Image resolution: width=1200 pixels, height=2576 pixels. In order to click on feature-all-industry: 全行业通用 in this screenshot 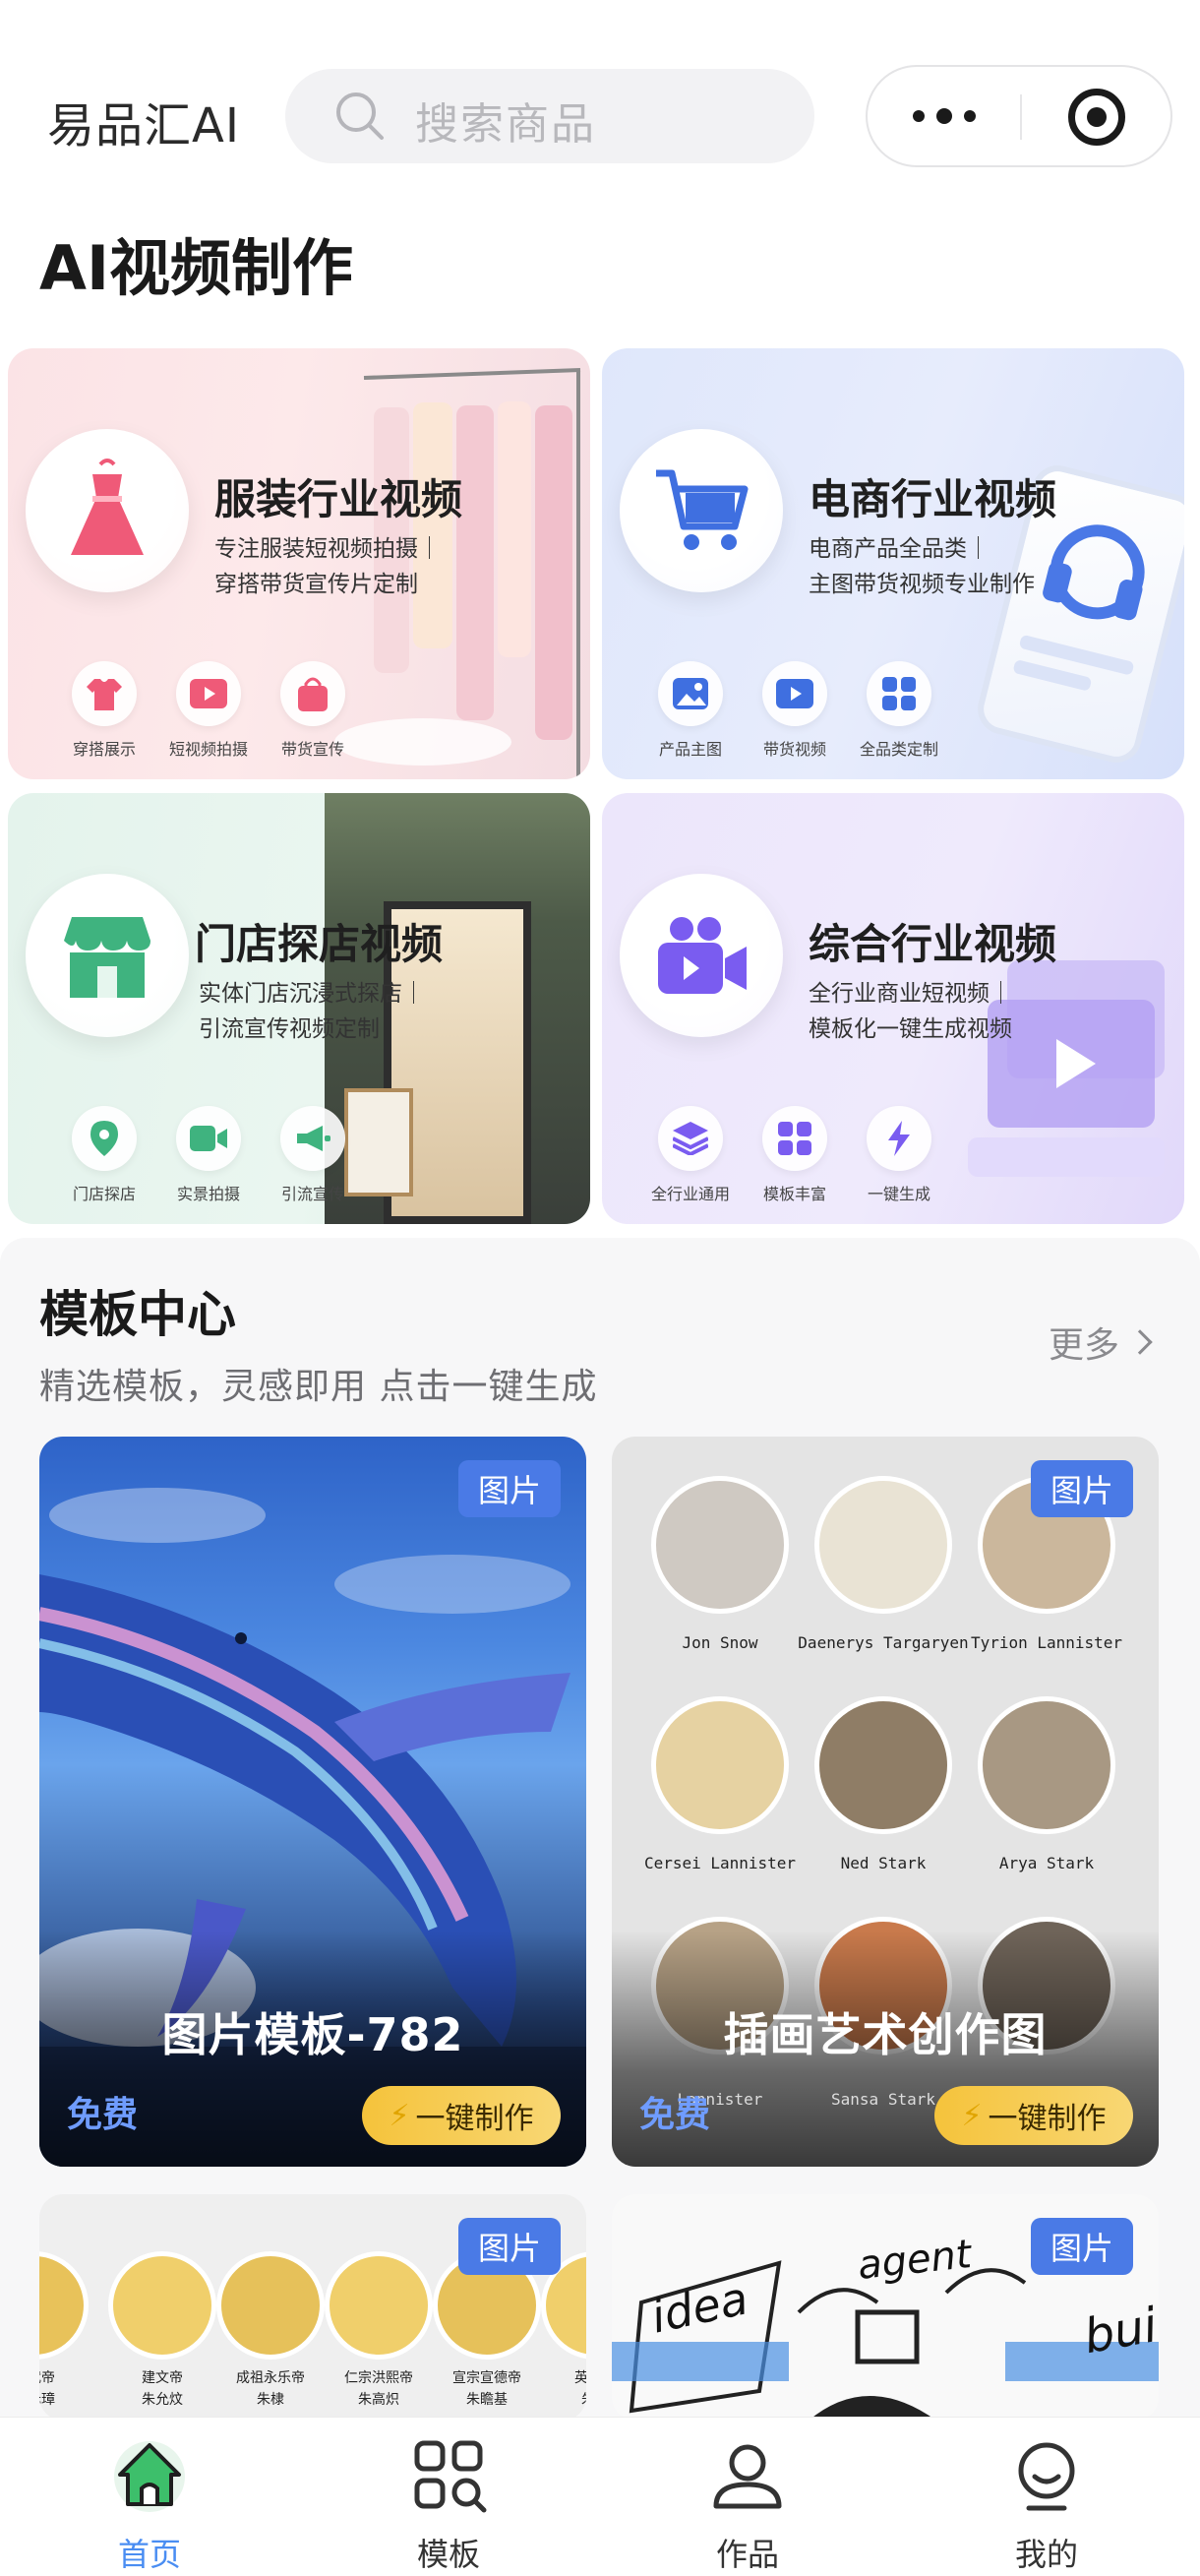, I will do `click(690, 1155)`.